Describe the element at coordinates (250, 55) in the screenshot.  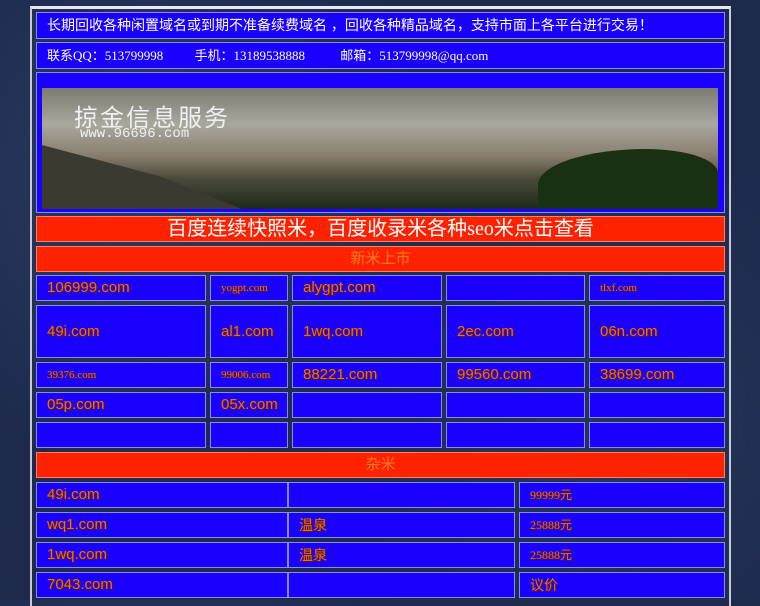
I see `contact-phone: 手机：13189538888` at that location.